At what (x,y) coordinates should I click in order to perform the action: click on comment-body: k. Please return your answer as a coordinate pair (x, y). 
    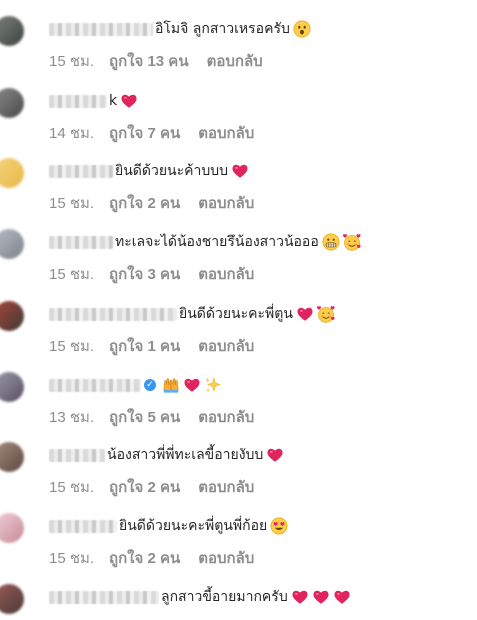
    Looking at the image, I should click on (93, 101).